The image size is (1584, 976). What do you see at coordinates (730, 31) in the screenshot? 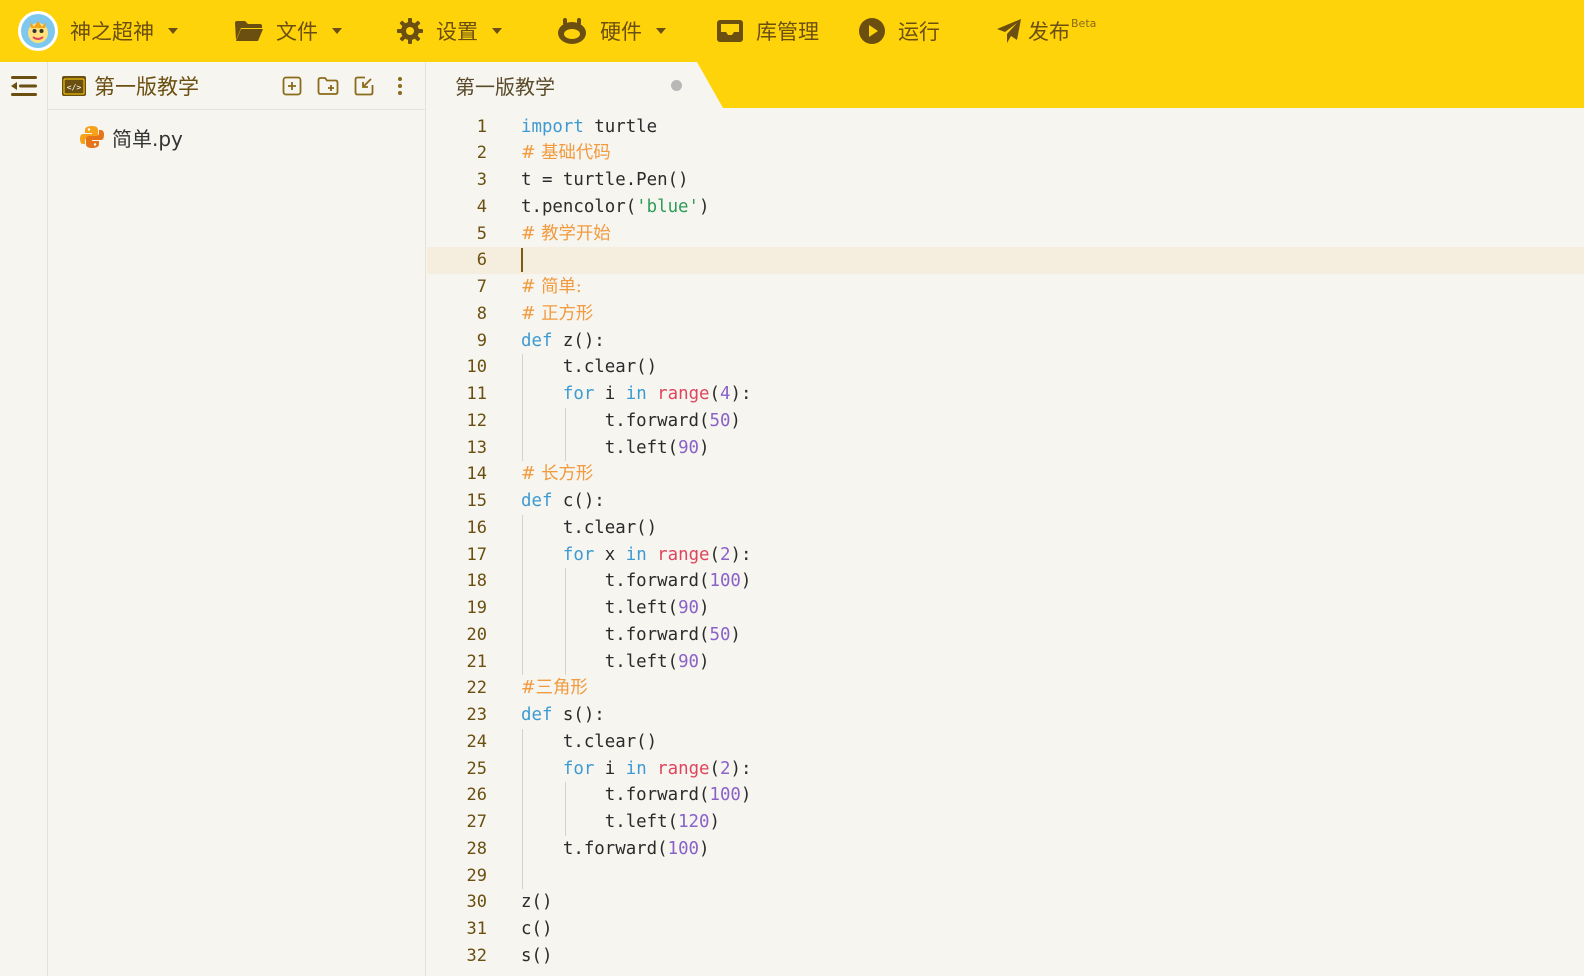
I see `library-icon` at bounding box center [730, 31].